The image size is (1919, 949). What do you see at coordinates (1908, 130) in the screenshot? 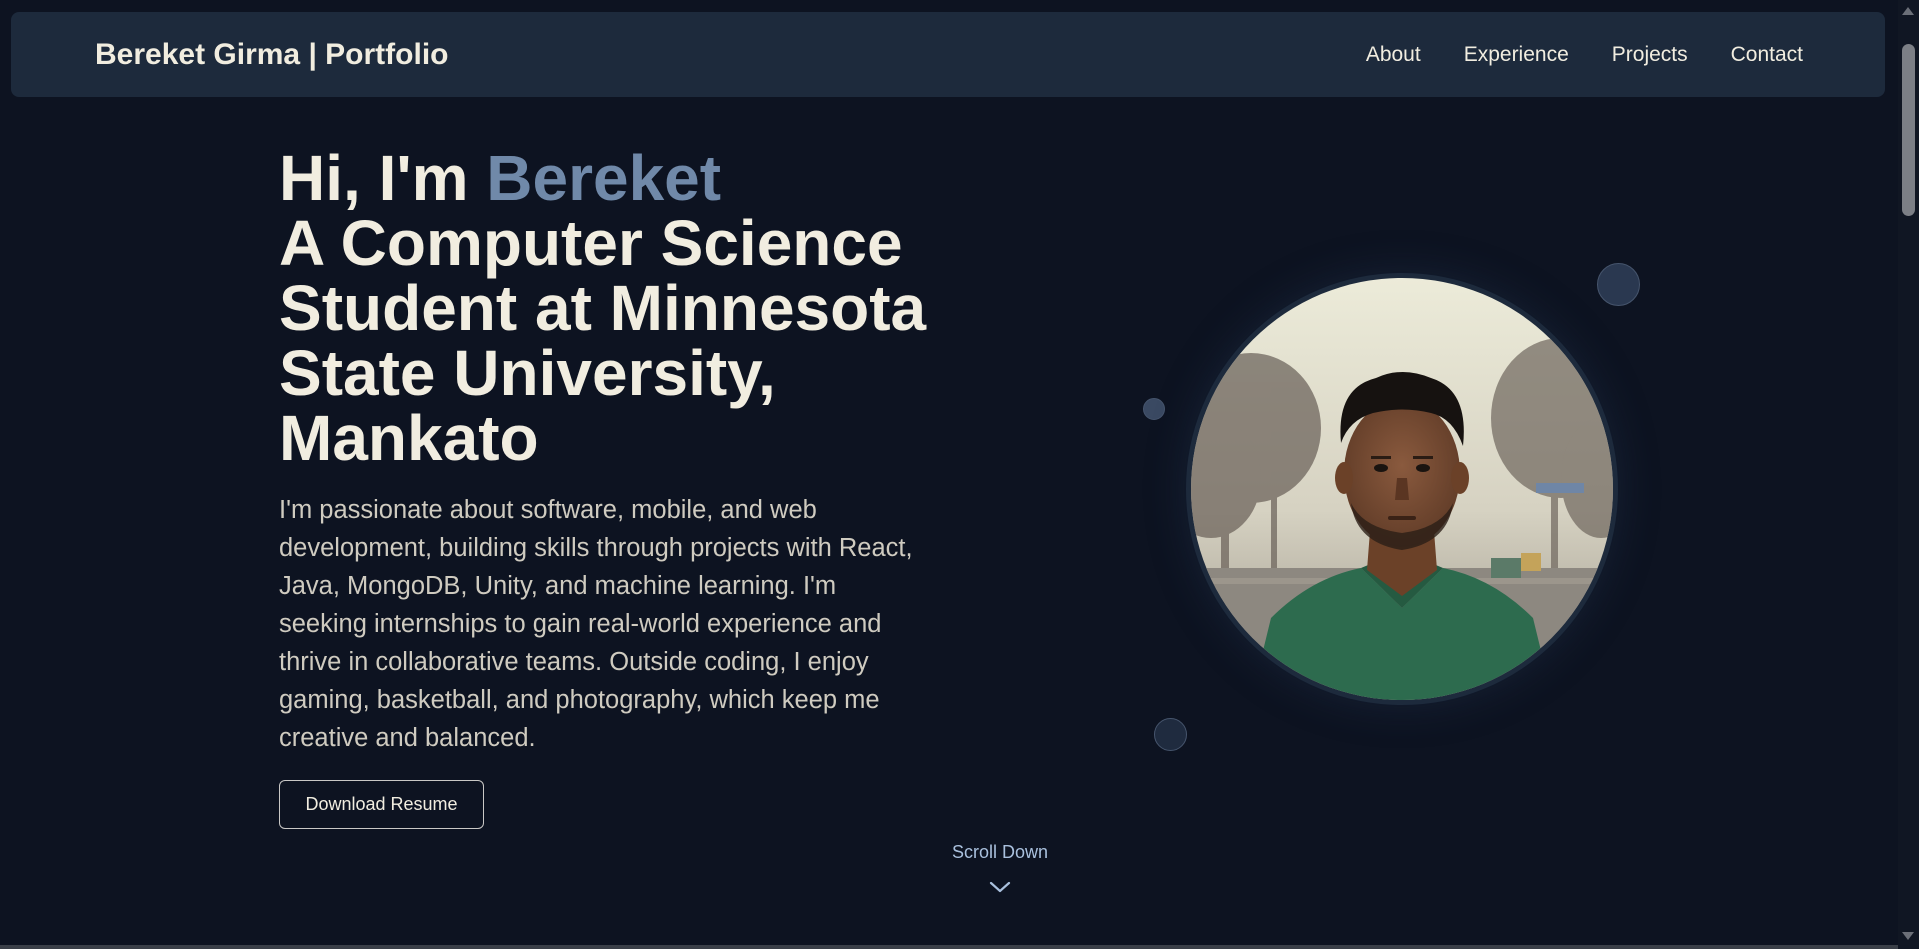
I see `scrollbar-thumb` at bounding box center [1908, 130].